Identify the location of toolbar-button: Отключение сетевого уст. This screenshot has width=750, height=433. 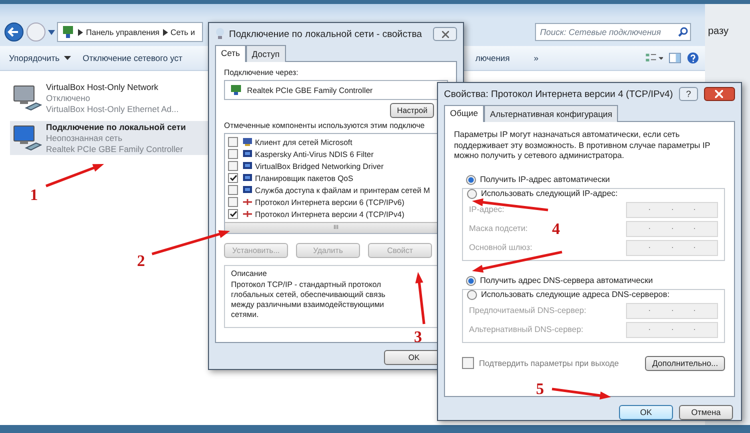
(133, 58).